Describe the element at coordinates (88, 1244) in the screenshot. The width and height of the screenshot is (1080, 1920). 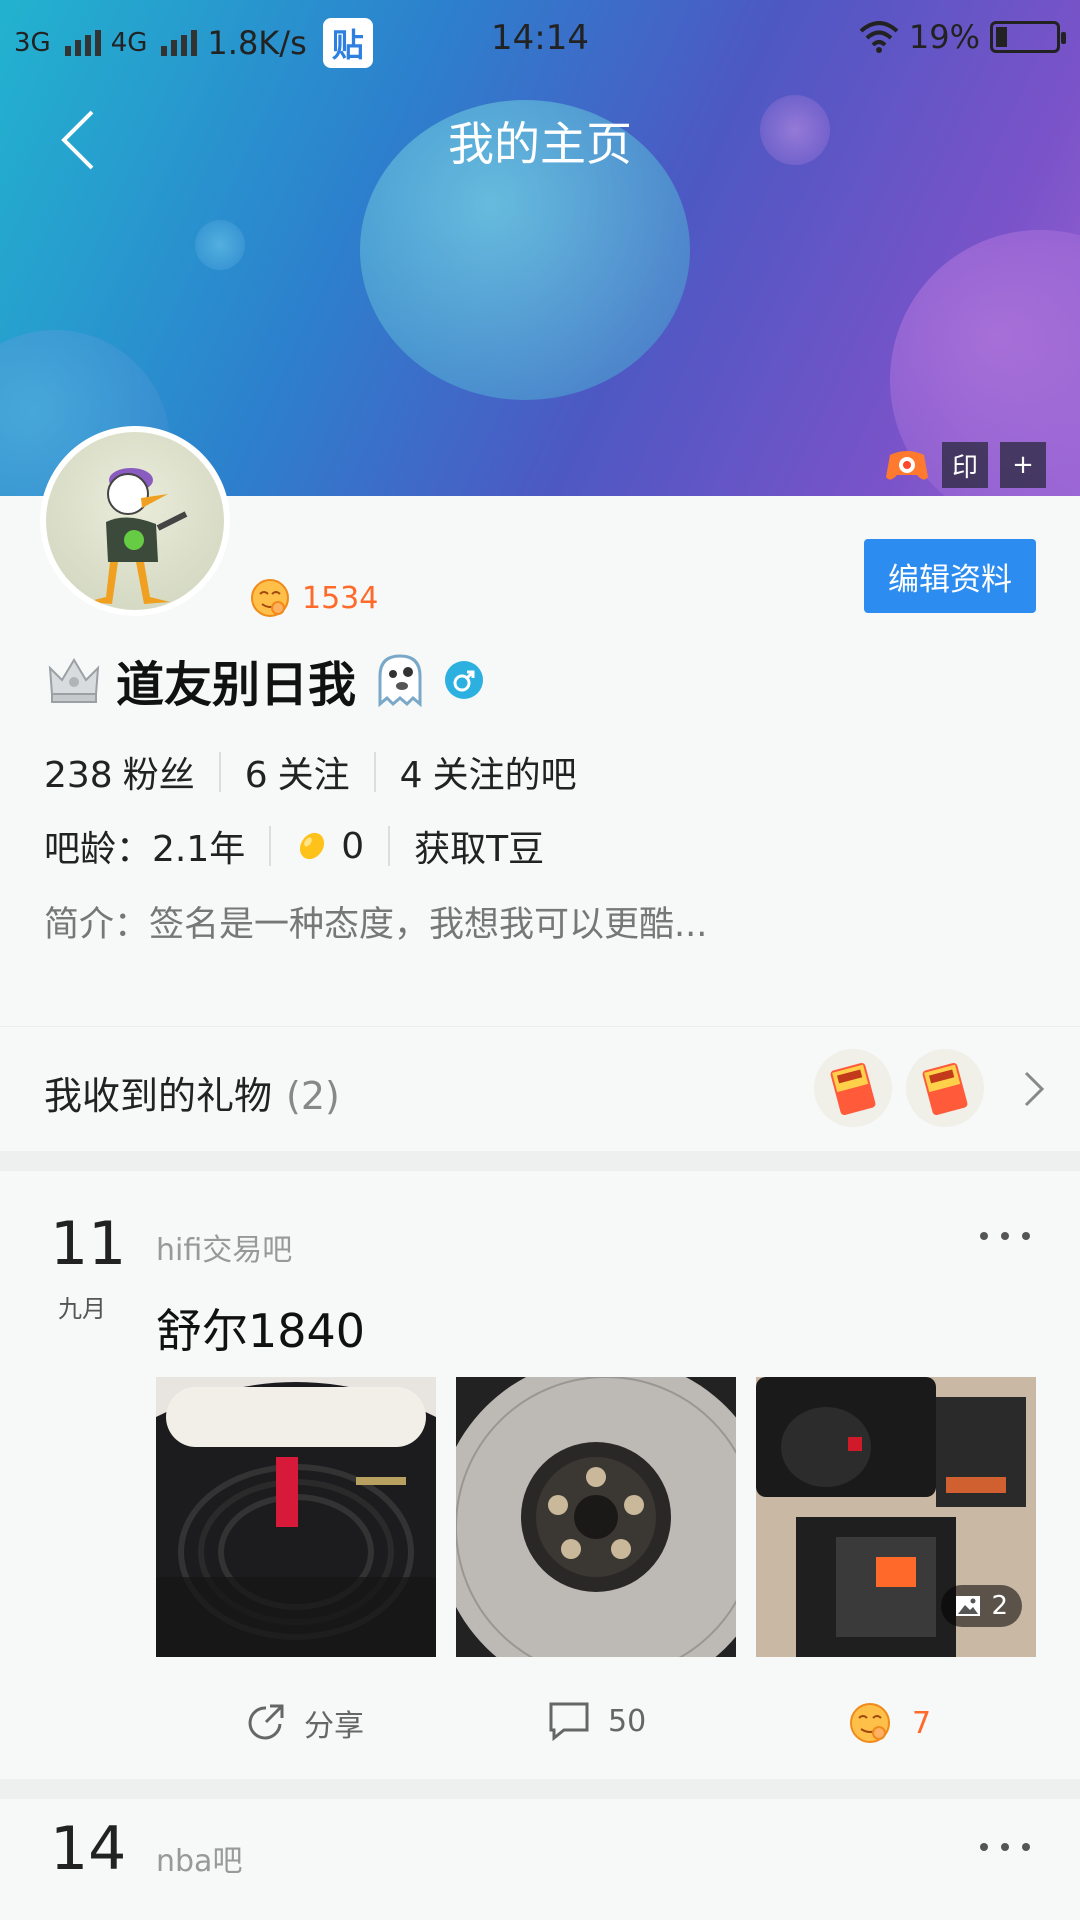
I see `post-day: 11` at that location.